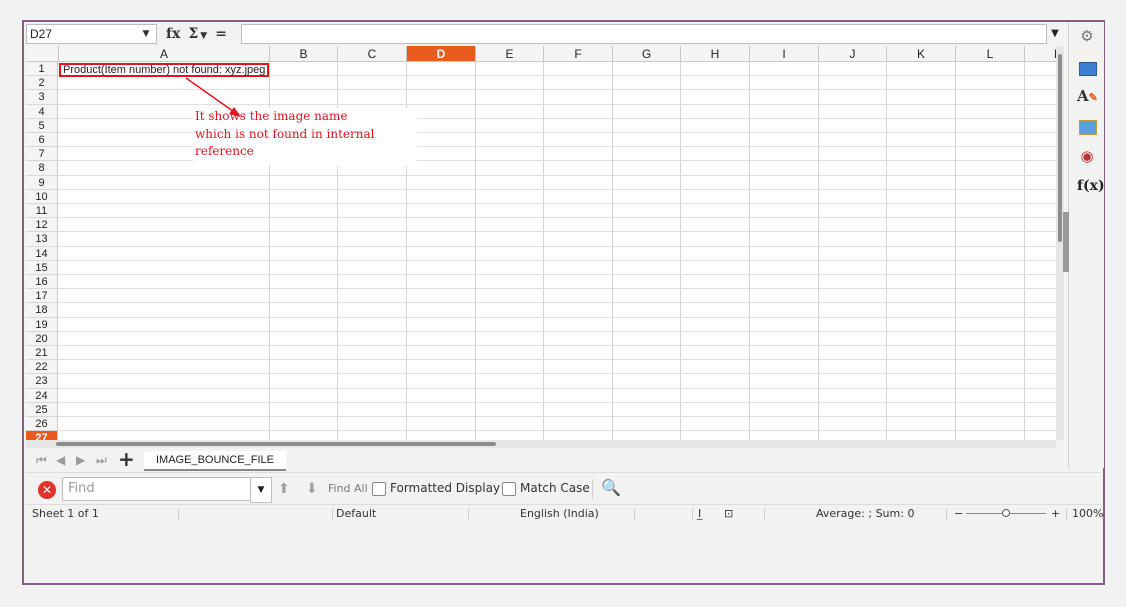  Describe the element at coordinates (1087, 96) in the screenshot. I see `styles-icon: A✎` at that location.